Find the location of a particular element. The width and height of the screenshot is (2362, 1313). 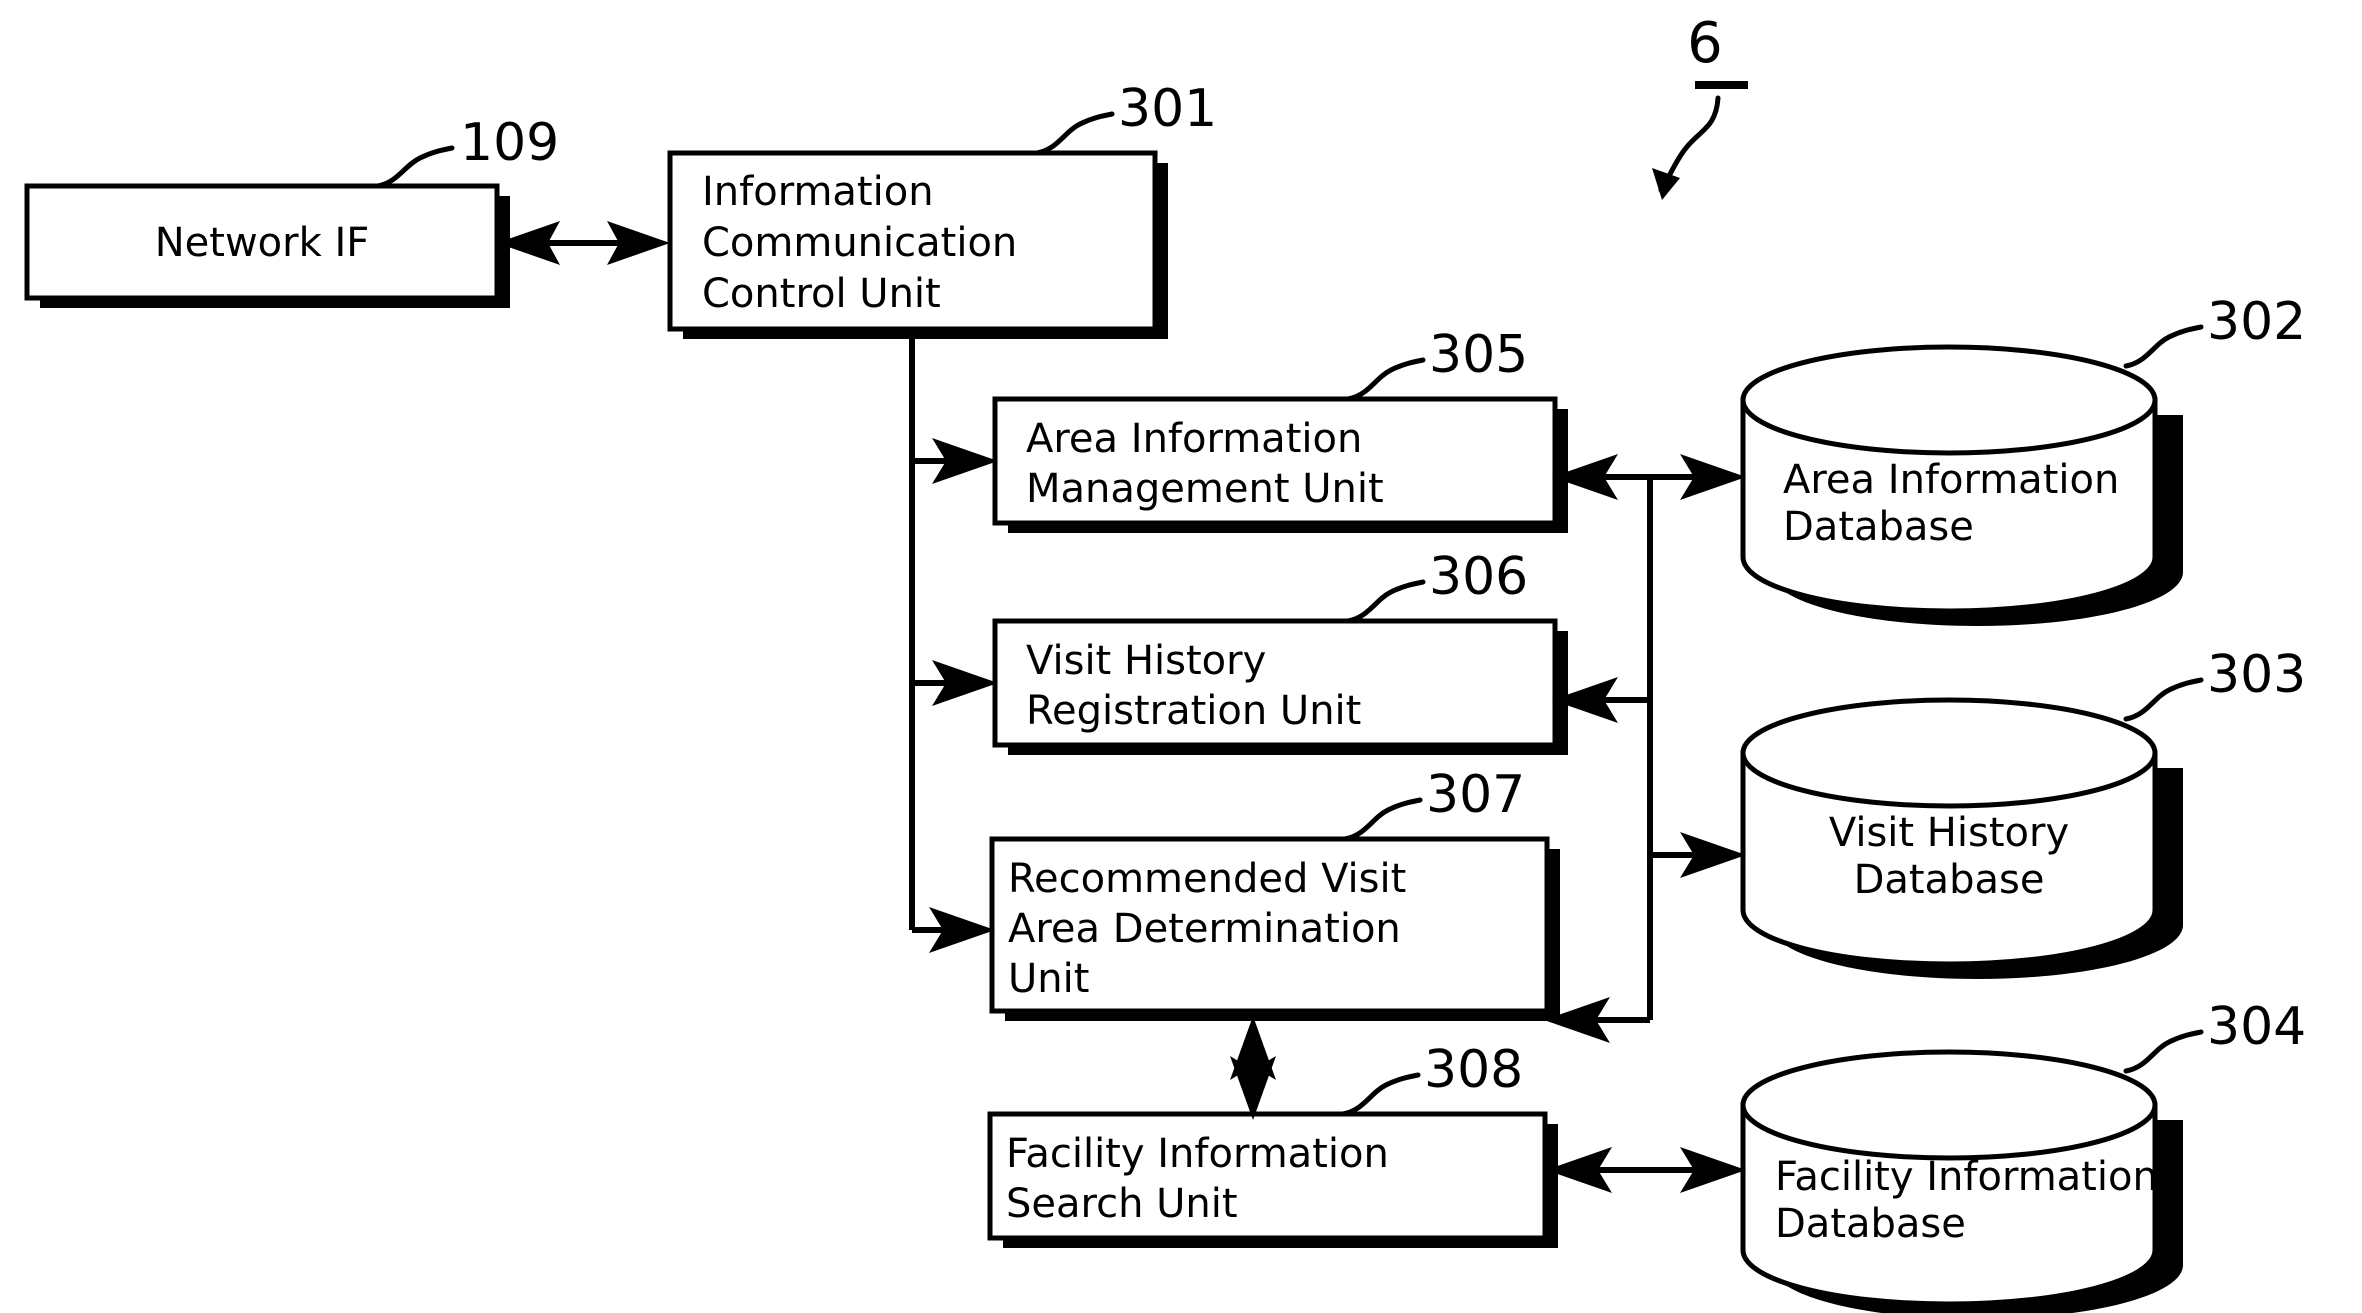

area-info-mgmt-unit-label-line-0: Area Information is located at coordinates (1194, 439).